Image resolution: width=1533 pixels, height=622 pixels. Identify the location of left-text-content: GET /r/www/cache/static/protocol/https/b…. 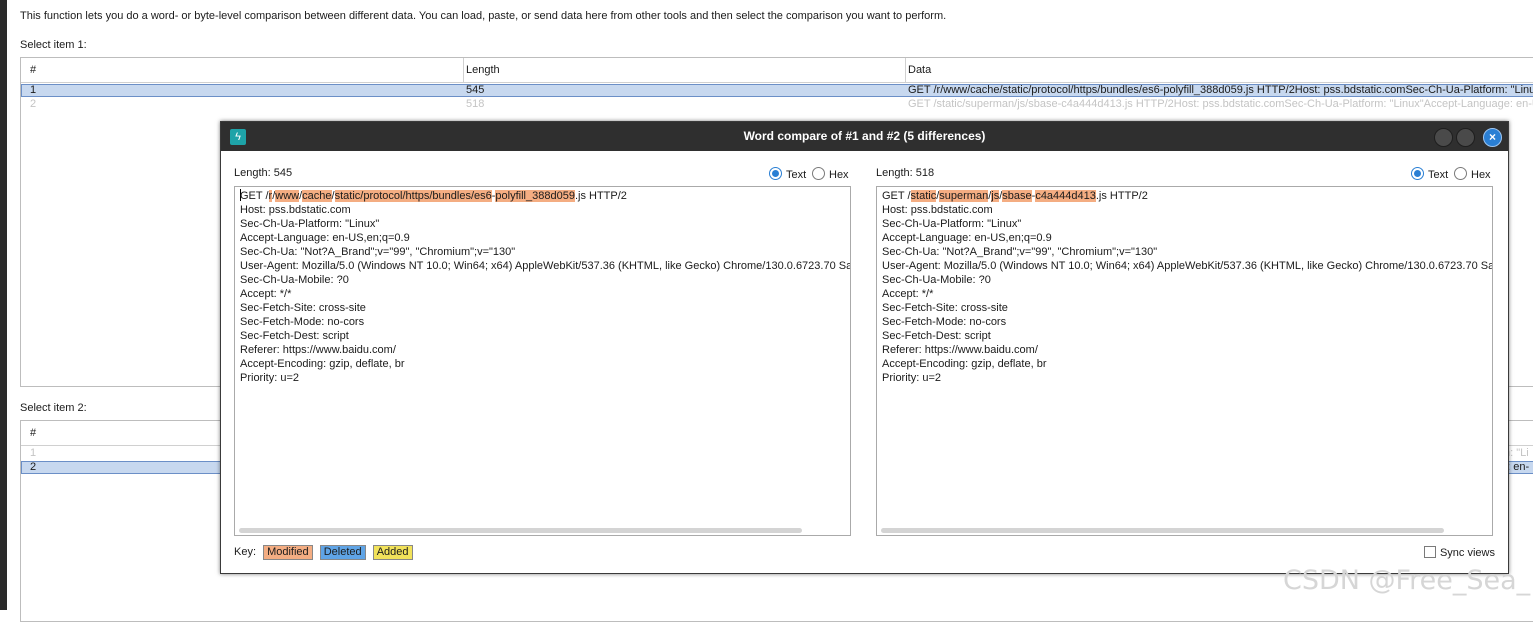
(545, 287).